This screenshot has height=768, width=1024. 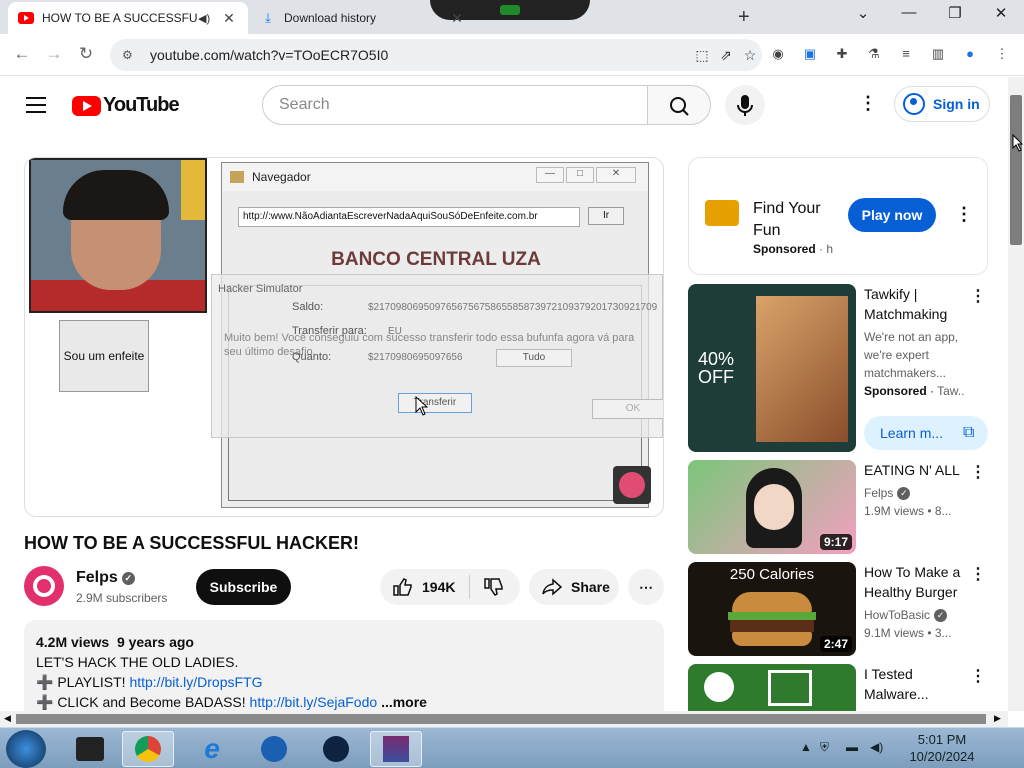 What do you see at coordinates (122, 598) in the screenshot?
I see `subscriber-count: 2.9M subscribers` at bounding box center [122, 598].